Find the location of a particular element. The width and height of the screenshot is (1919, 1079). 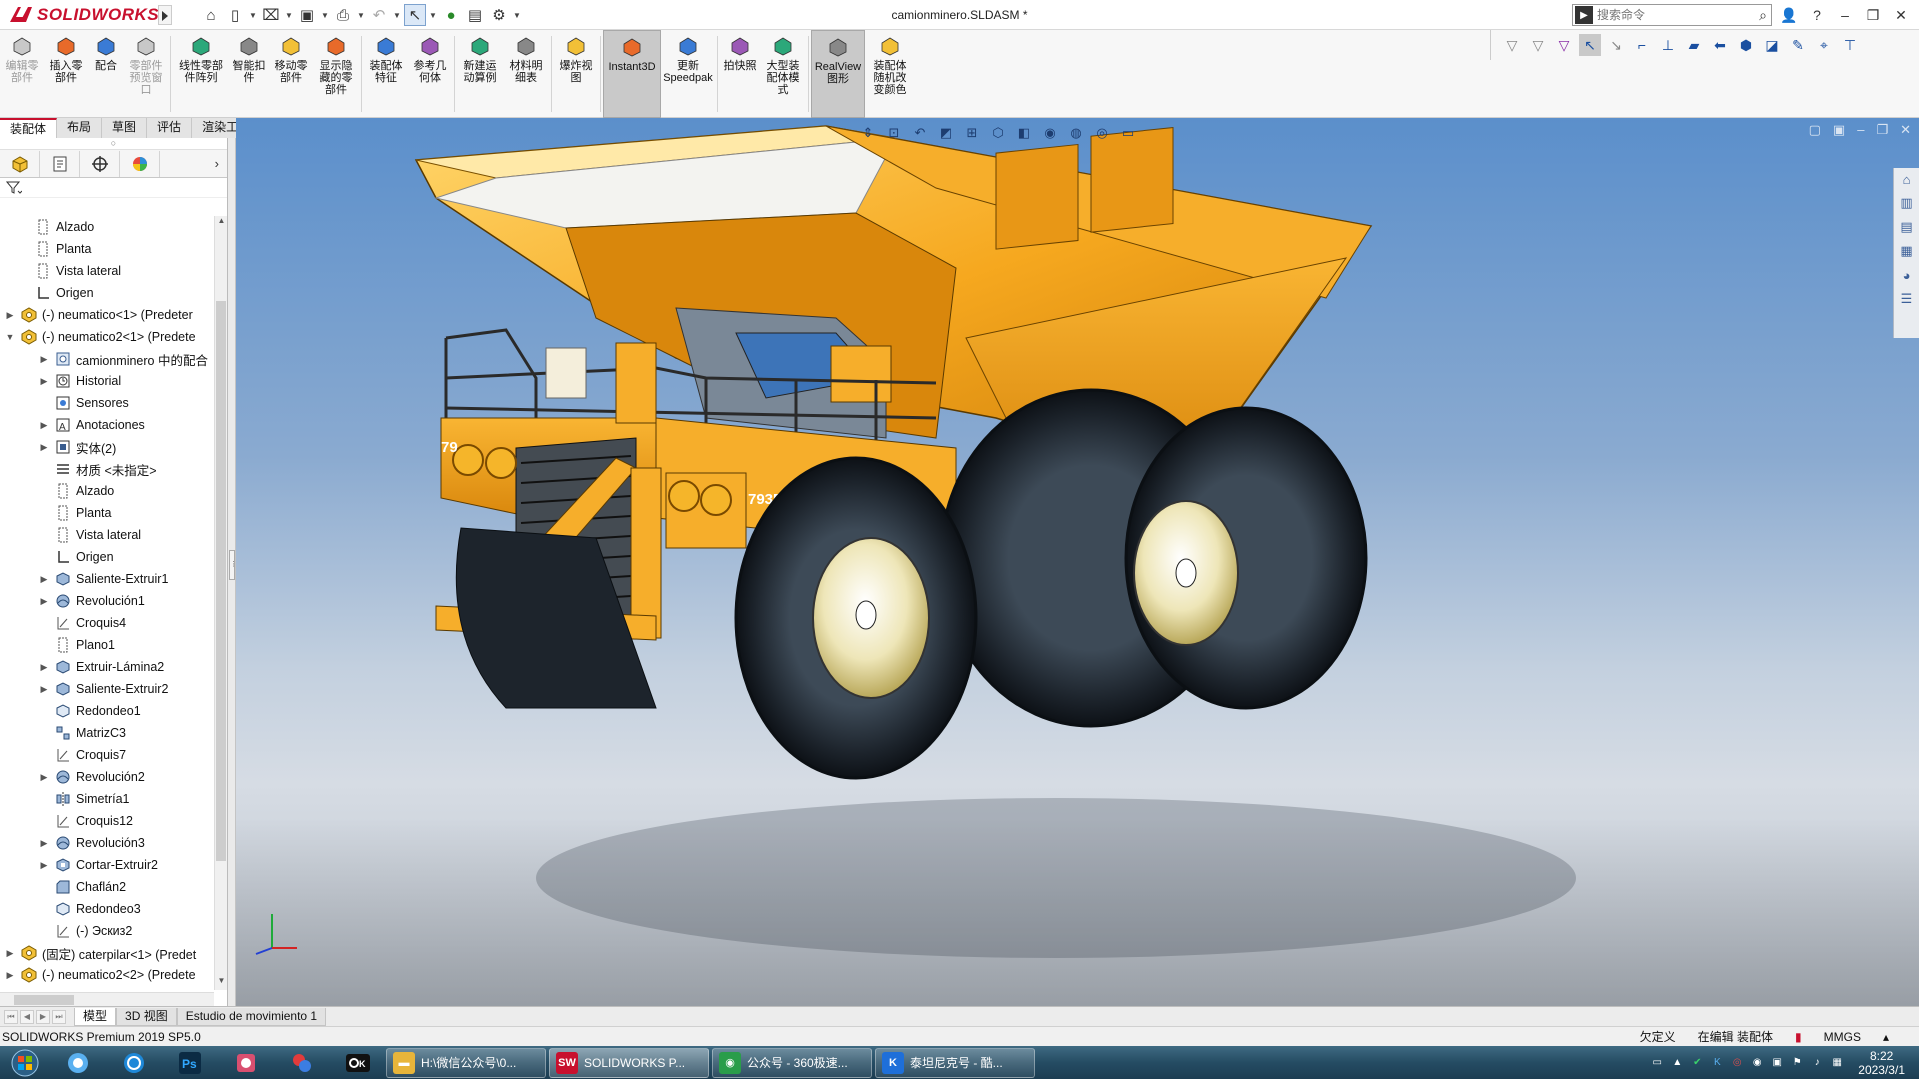

magnifier-icon: ⌕ is located at coordinates (1763, 15).